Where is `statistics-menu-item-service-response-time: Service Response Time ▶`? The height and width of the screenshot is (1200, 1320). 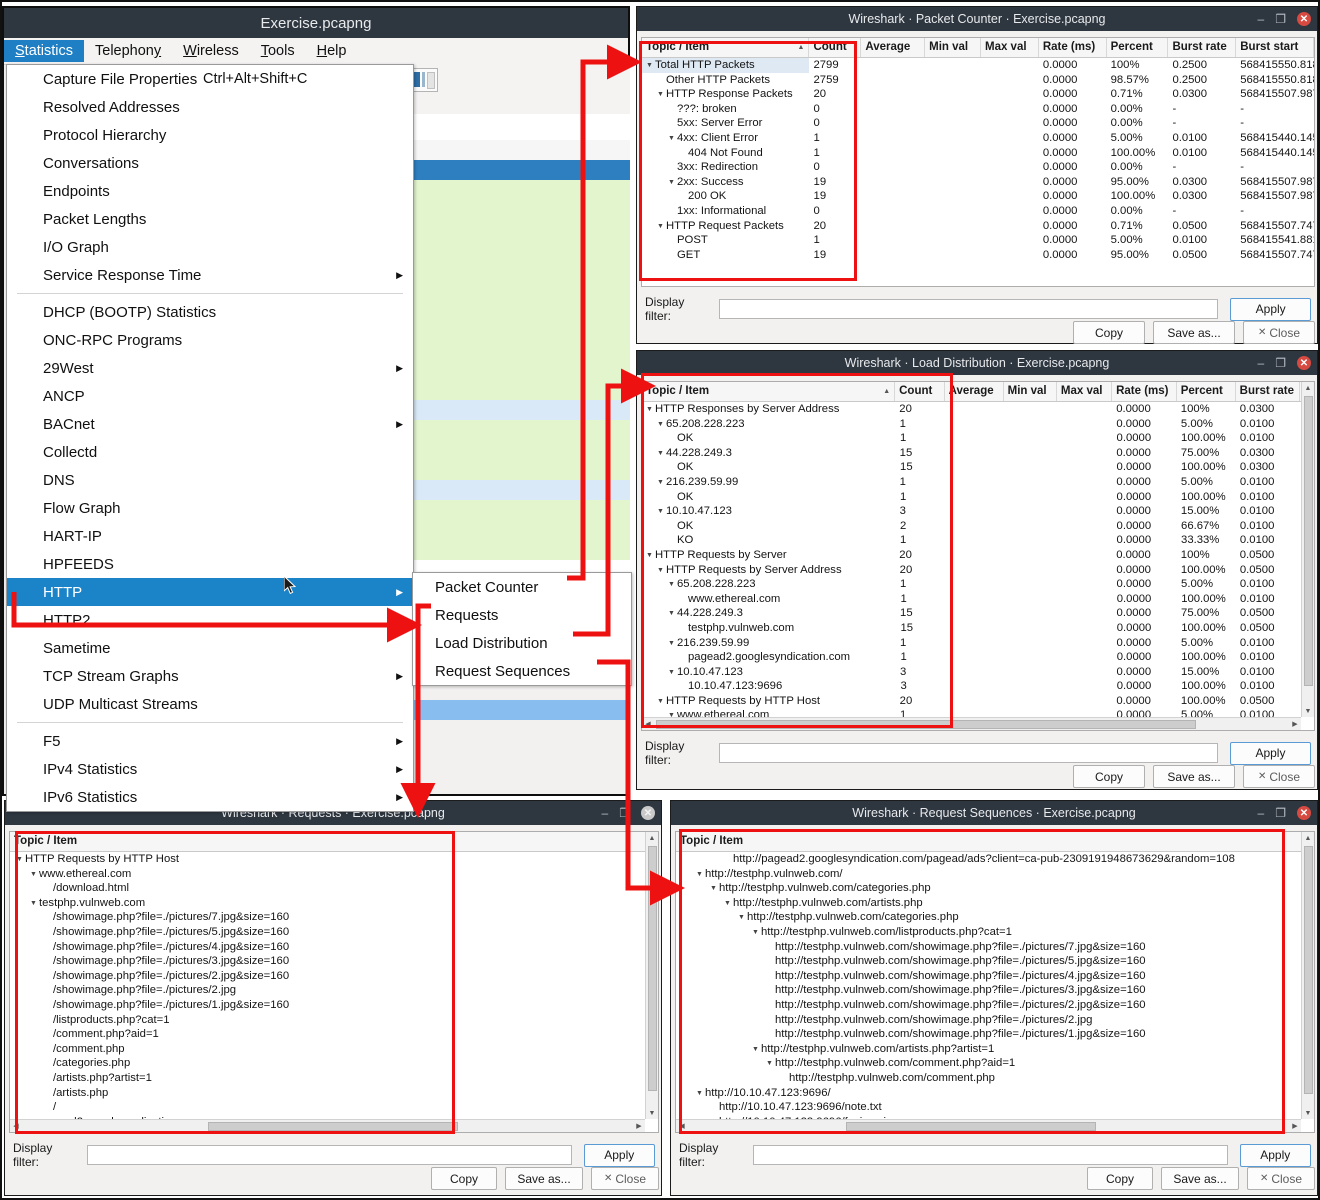 statistics-menu-item-service-response-time: Service Response Time ▶ is located at coordinates (210, 275).